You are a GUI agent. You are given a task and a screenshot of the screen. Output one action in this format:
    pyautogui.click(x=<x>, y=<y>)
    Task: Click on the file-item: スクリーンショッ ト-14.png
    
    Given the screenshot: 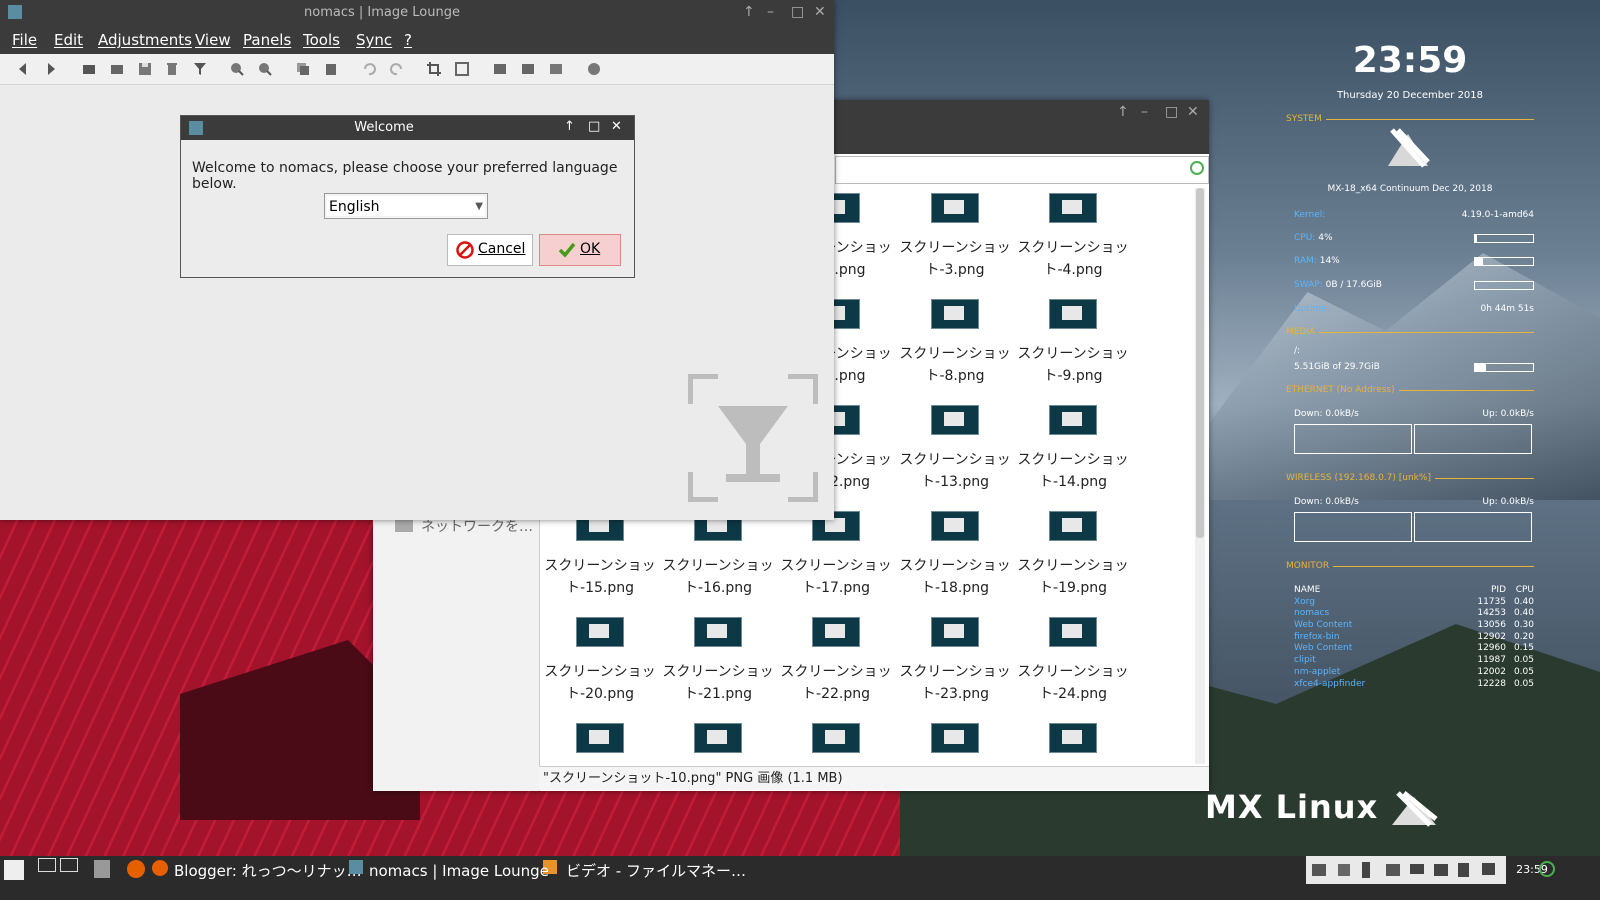 What is the action you would take?
    pyautogui.click(x=1073, y=450)
    